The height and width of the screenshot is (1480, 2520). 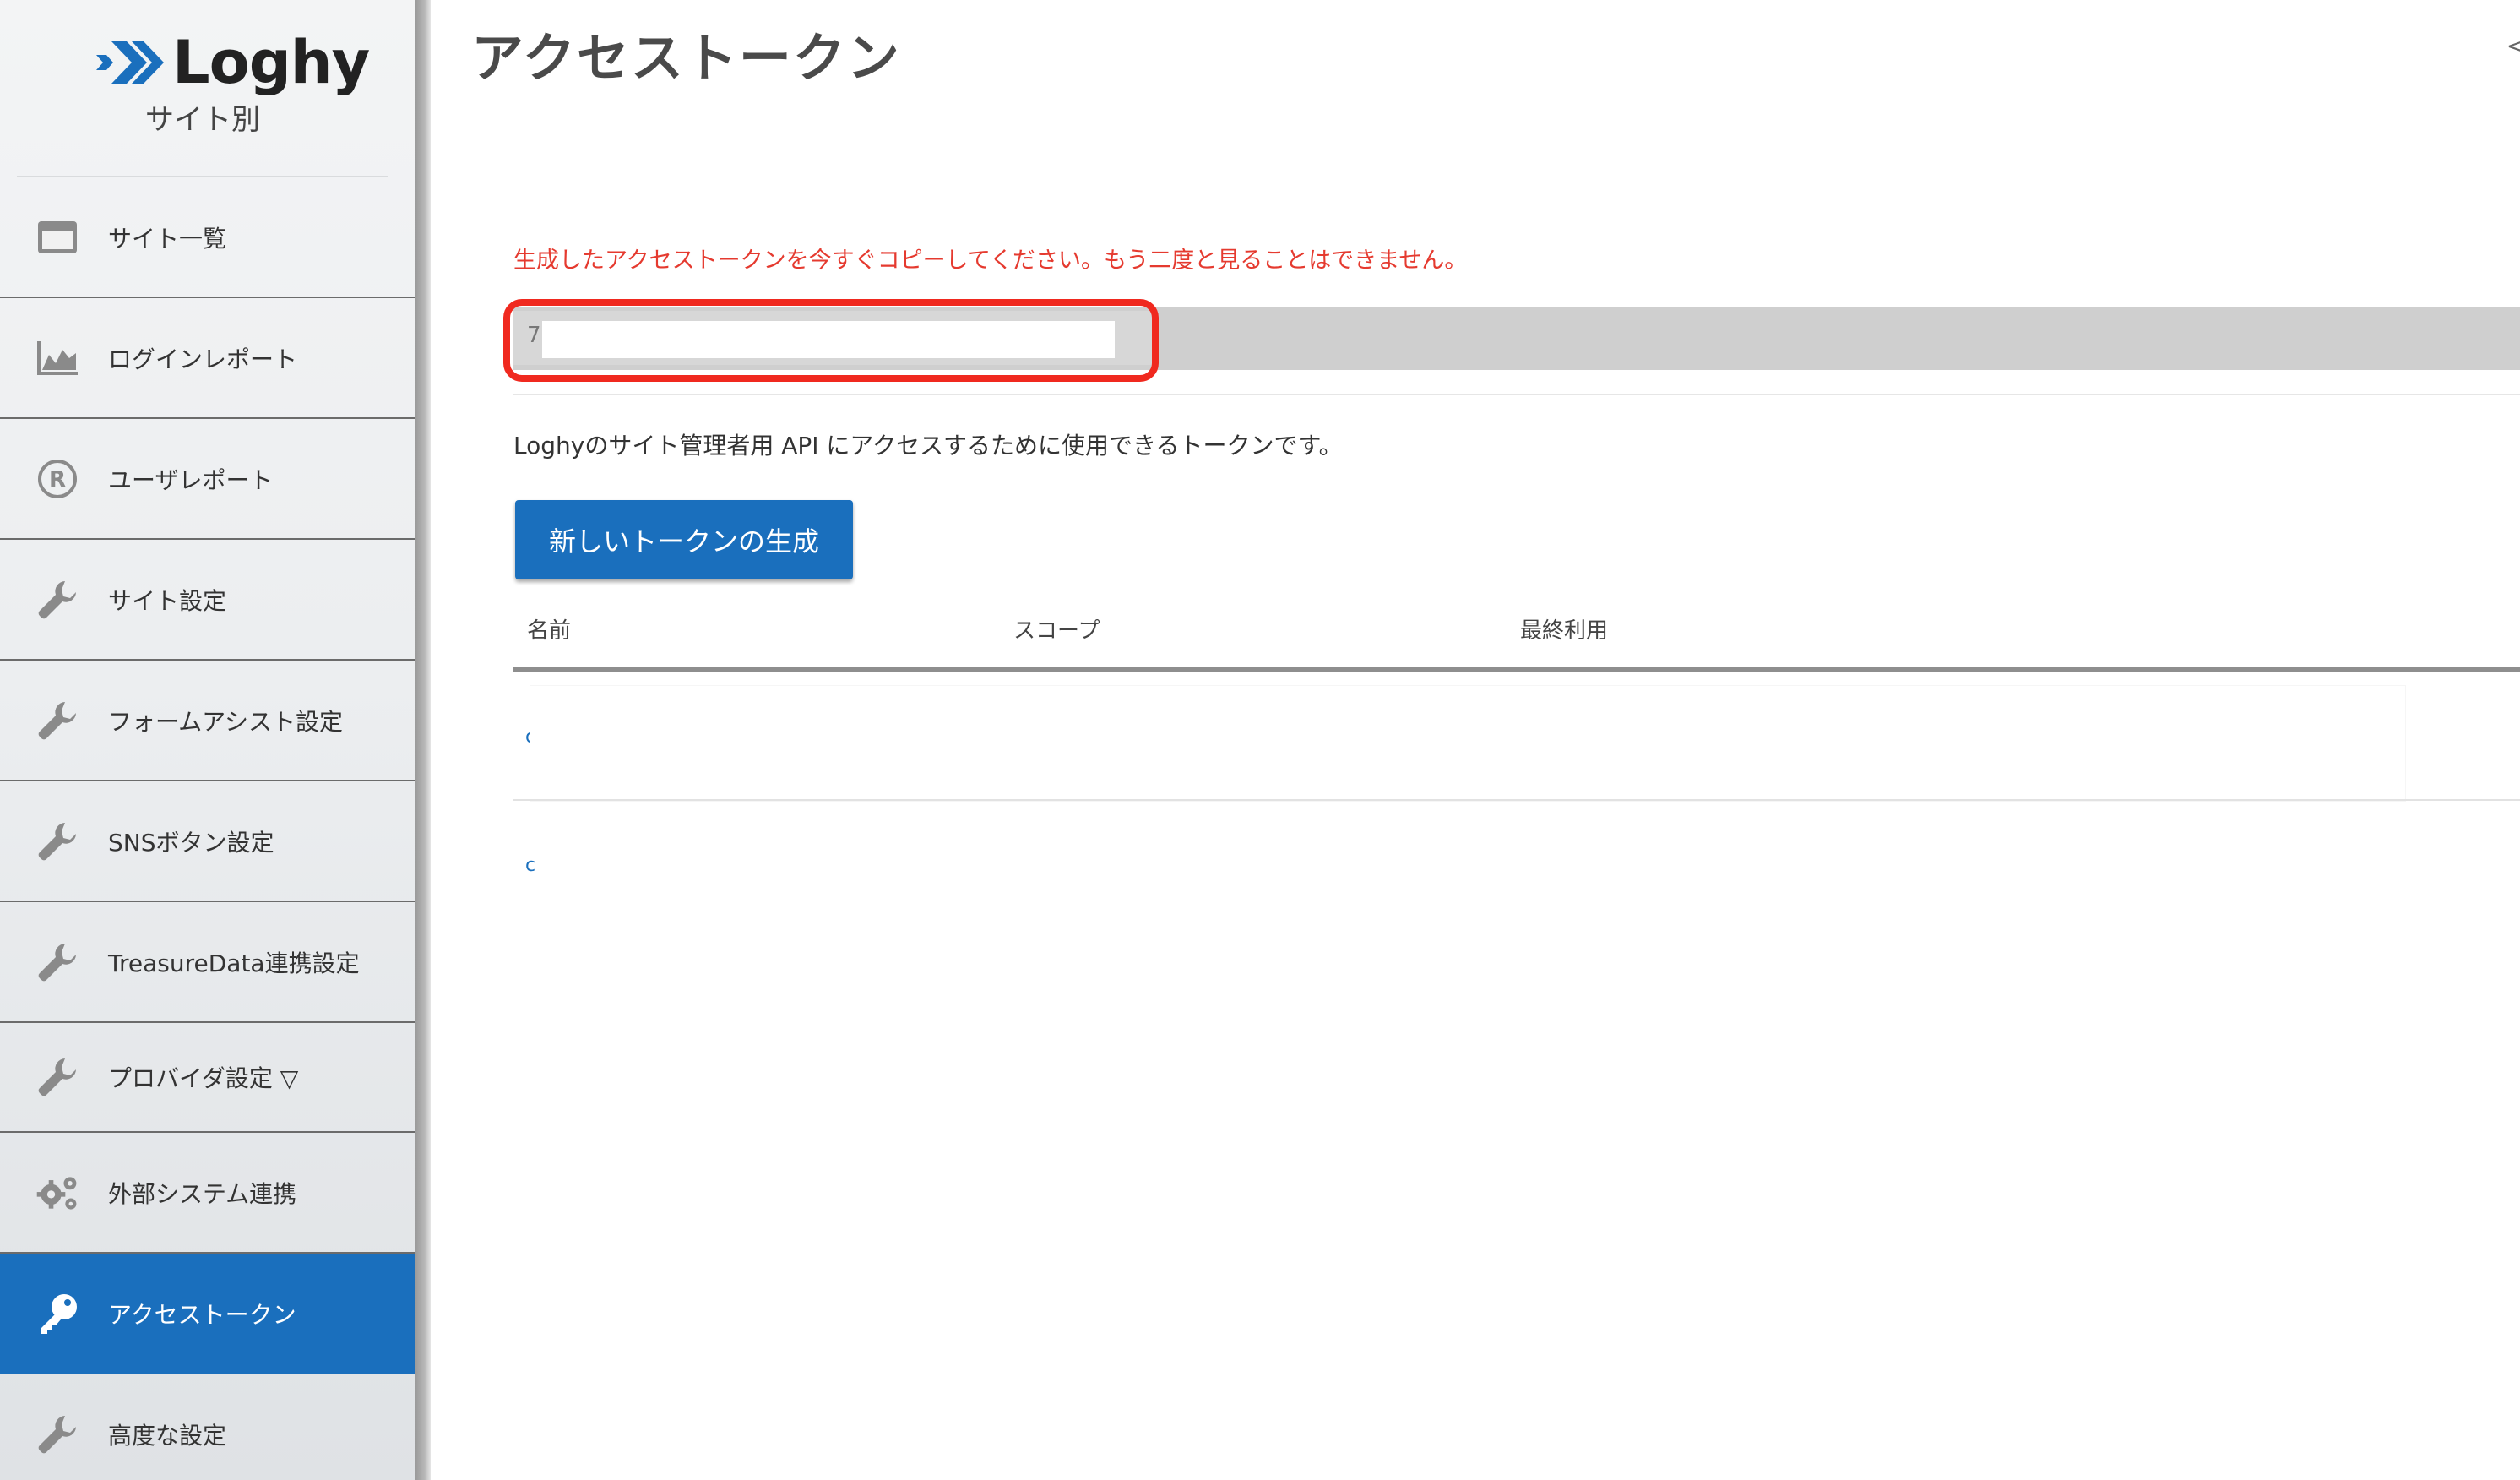 What do you see at coordinates (191, 842) in the screenshot?
I see `sidebar-item-label: SNSボタン設定` at bounding box center [191, 842].